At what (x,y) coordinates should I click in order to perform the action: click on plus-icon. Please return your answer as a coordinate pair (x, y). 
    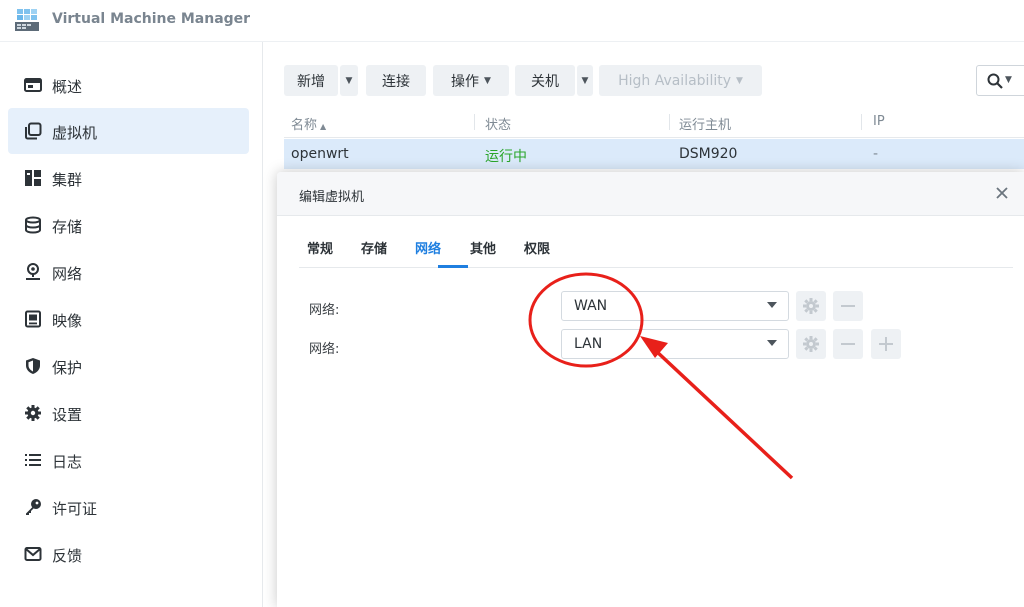
    Looking at the image, I should click on (886, 344).